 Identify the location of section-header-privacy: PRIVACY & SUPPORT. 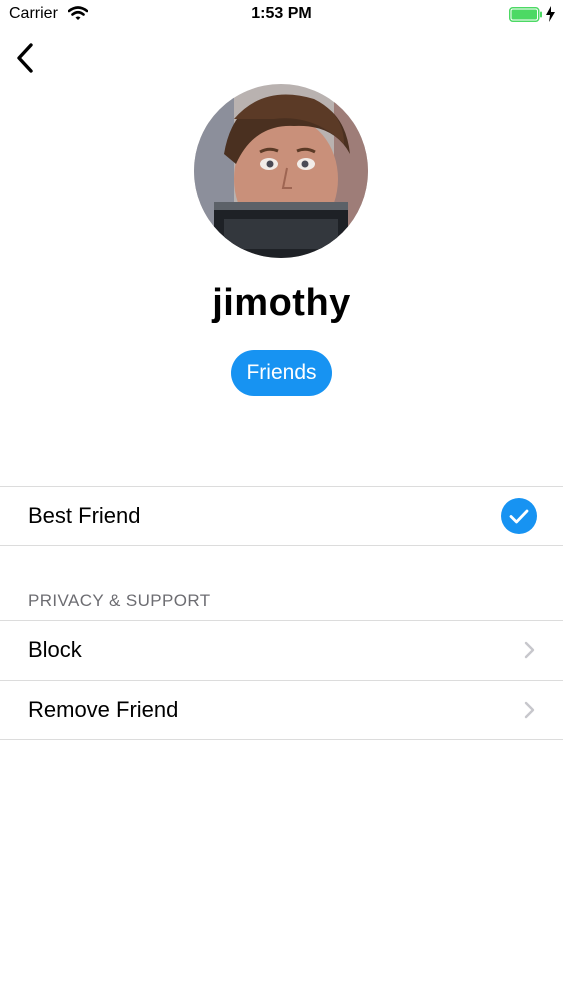
(119, 600).